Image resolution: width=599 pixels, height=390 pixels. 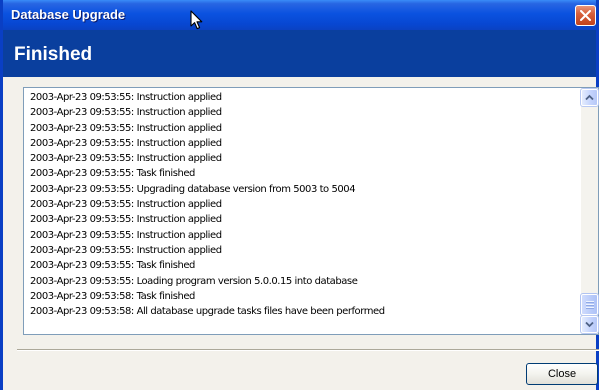 I want to click on title-close-button, so click(x=585, y=15).